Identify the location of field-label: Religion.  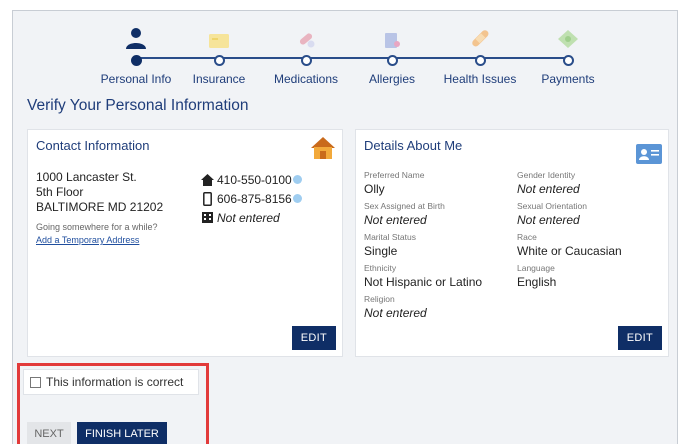
(379, 299).